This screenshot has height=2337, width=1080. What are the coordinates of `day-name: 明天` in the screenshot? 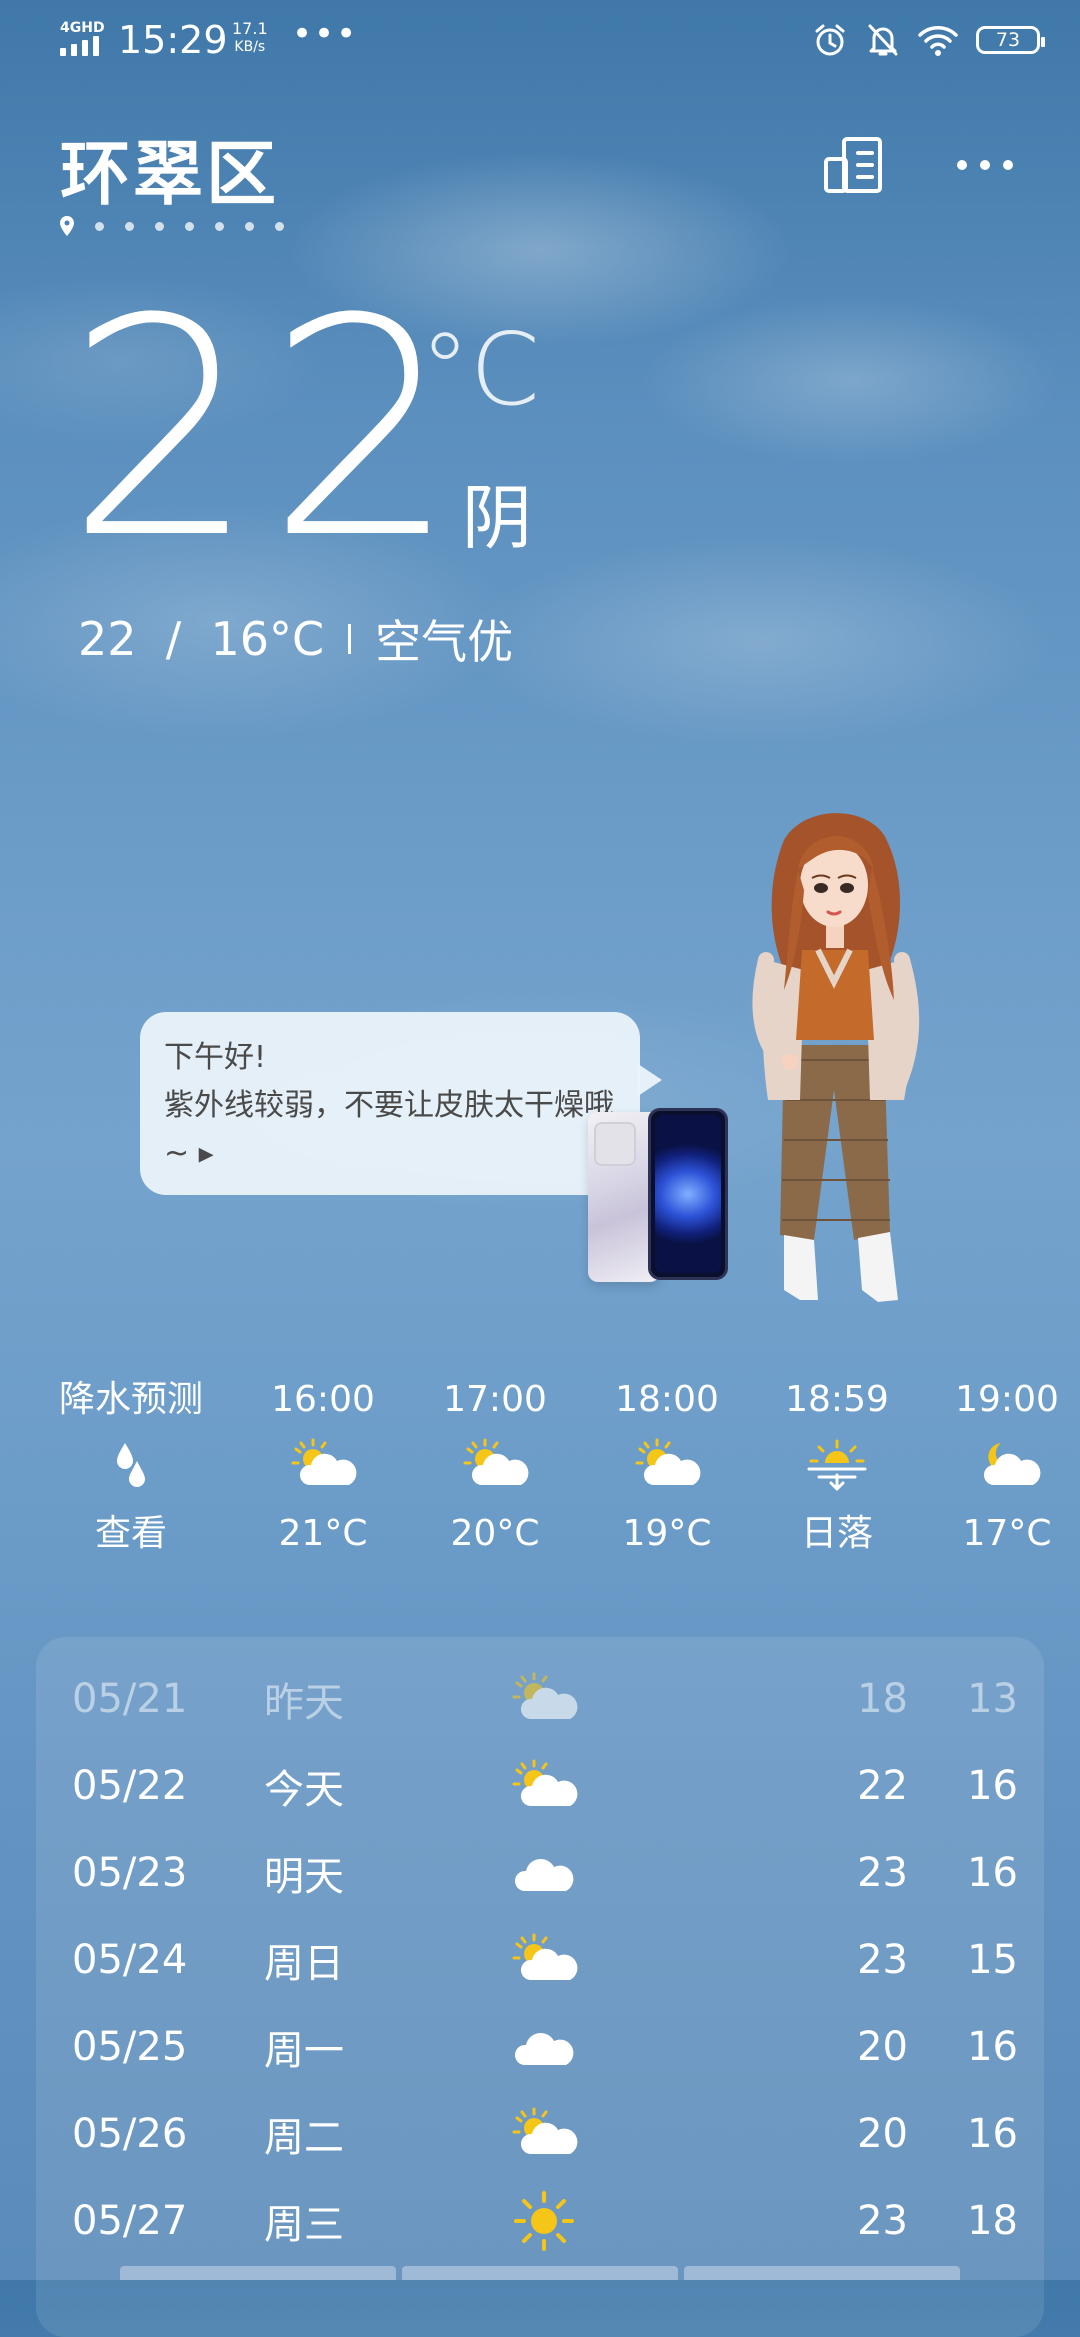 It's located at (304, 1877).